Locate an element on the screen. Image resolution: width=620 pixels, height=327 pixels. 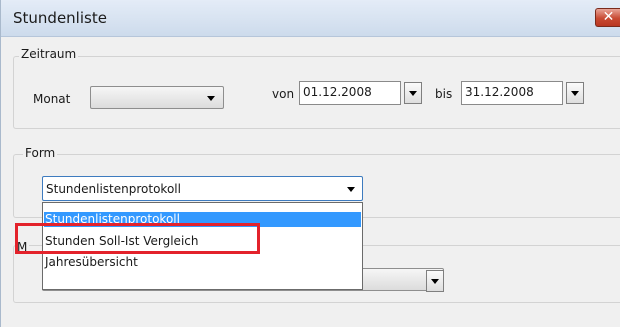
bis-date-dropdown-button is located at coordinates (575, 93).